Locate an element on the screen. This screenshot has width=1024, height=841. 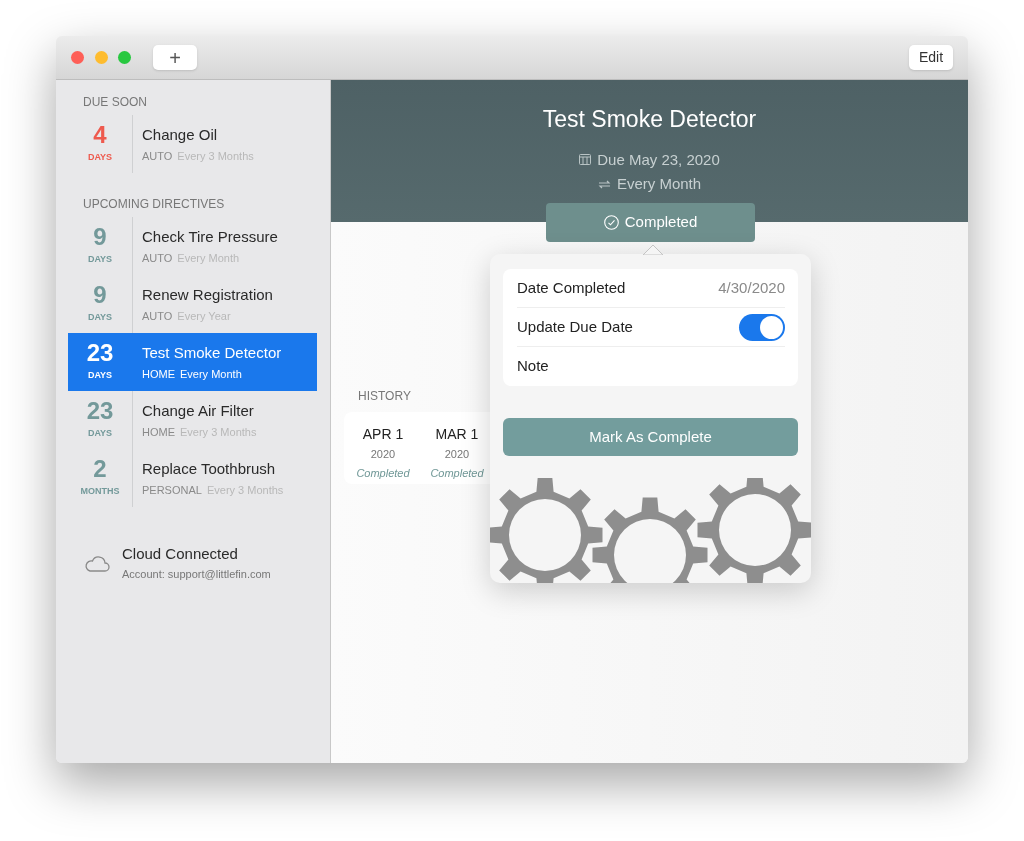
field-label: Note is located at coordinates (533, 366).